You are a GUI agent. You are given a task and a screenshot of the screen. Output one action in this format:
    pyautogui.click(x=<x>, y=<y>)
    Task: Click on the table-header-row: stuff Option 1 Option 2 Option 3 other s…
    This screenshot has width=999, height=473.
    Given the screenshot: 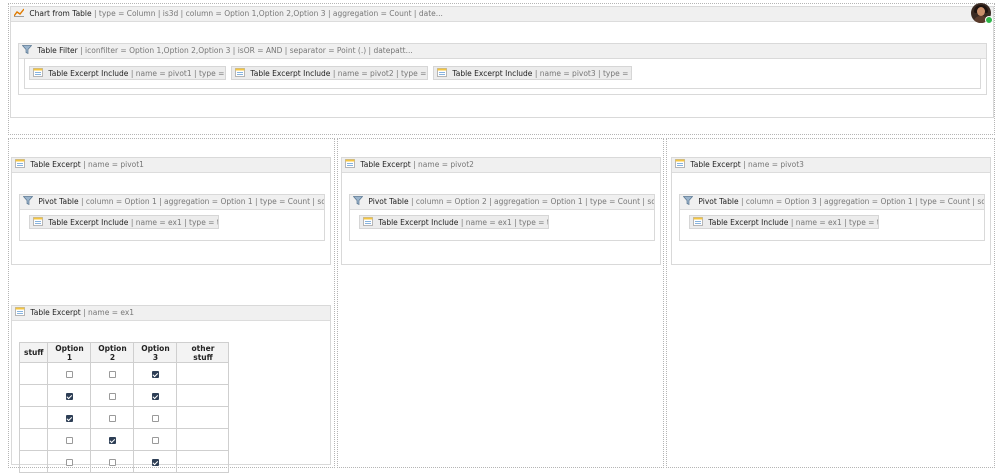 What is the action you would take?
    pyautogui.click(x=124, y=352)
    